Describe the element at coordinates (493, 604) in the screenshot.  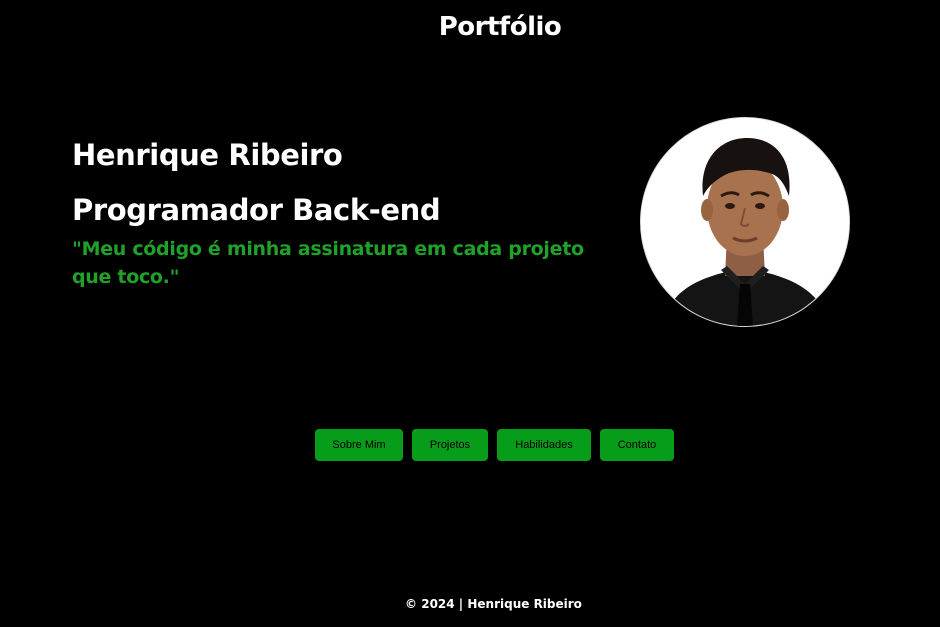
I see `footer-text: © 2024 | Henrique Ribeiro` at that location.